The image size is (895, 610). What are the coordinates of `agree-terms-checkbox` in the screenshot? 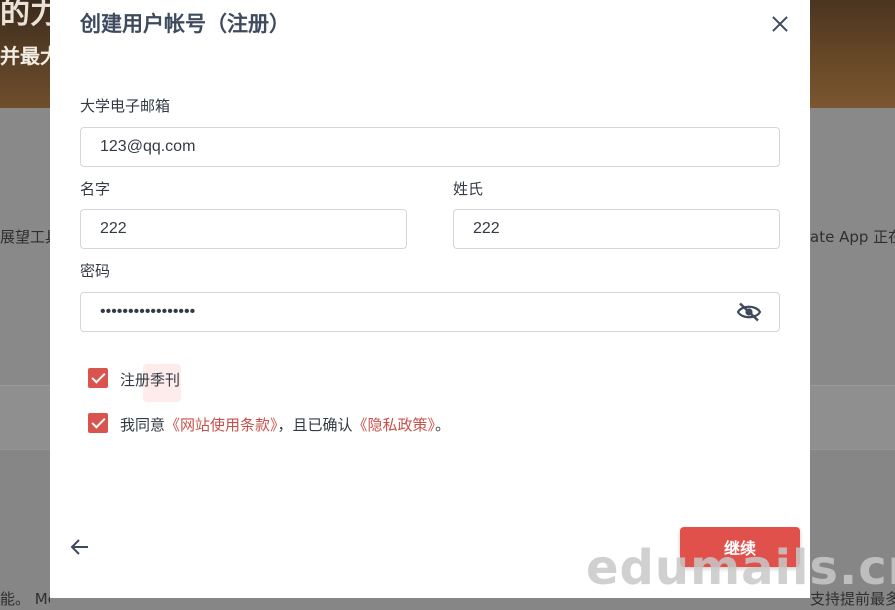 It's located at (98, 423).